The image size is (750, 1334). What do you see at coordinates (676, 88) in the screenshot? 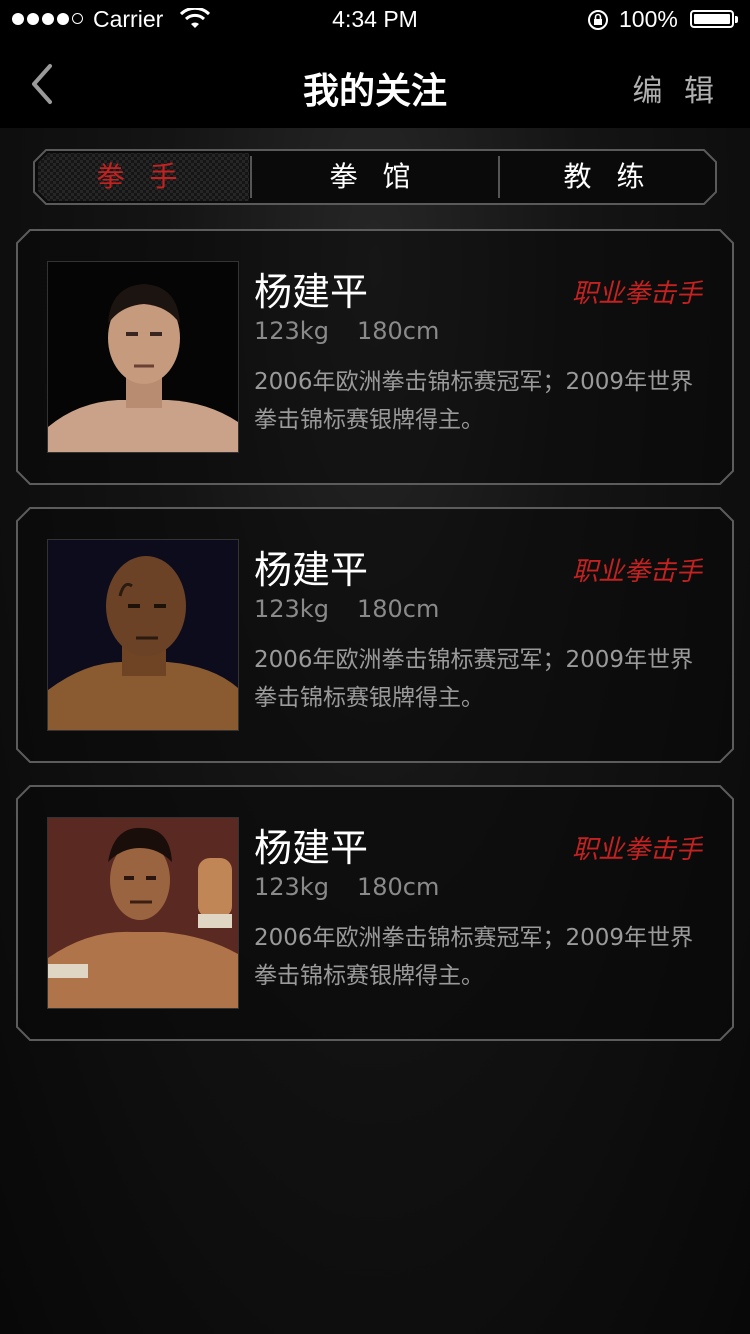
I see `edit-button: 编 辑` at bounding box center [676, 88].